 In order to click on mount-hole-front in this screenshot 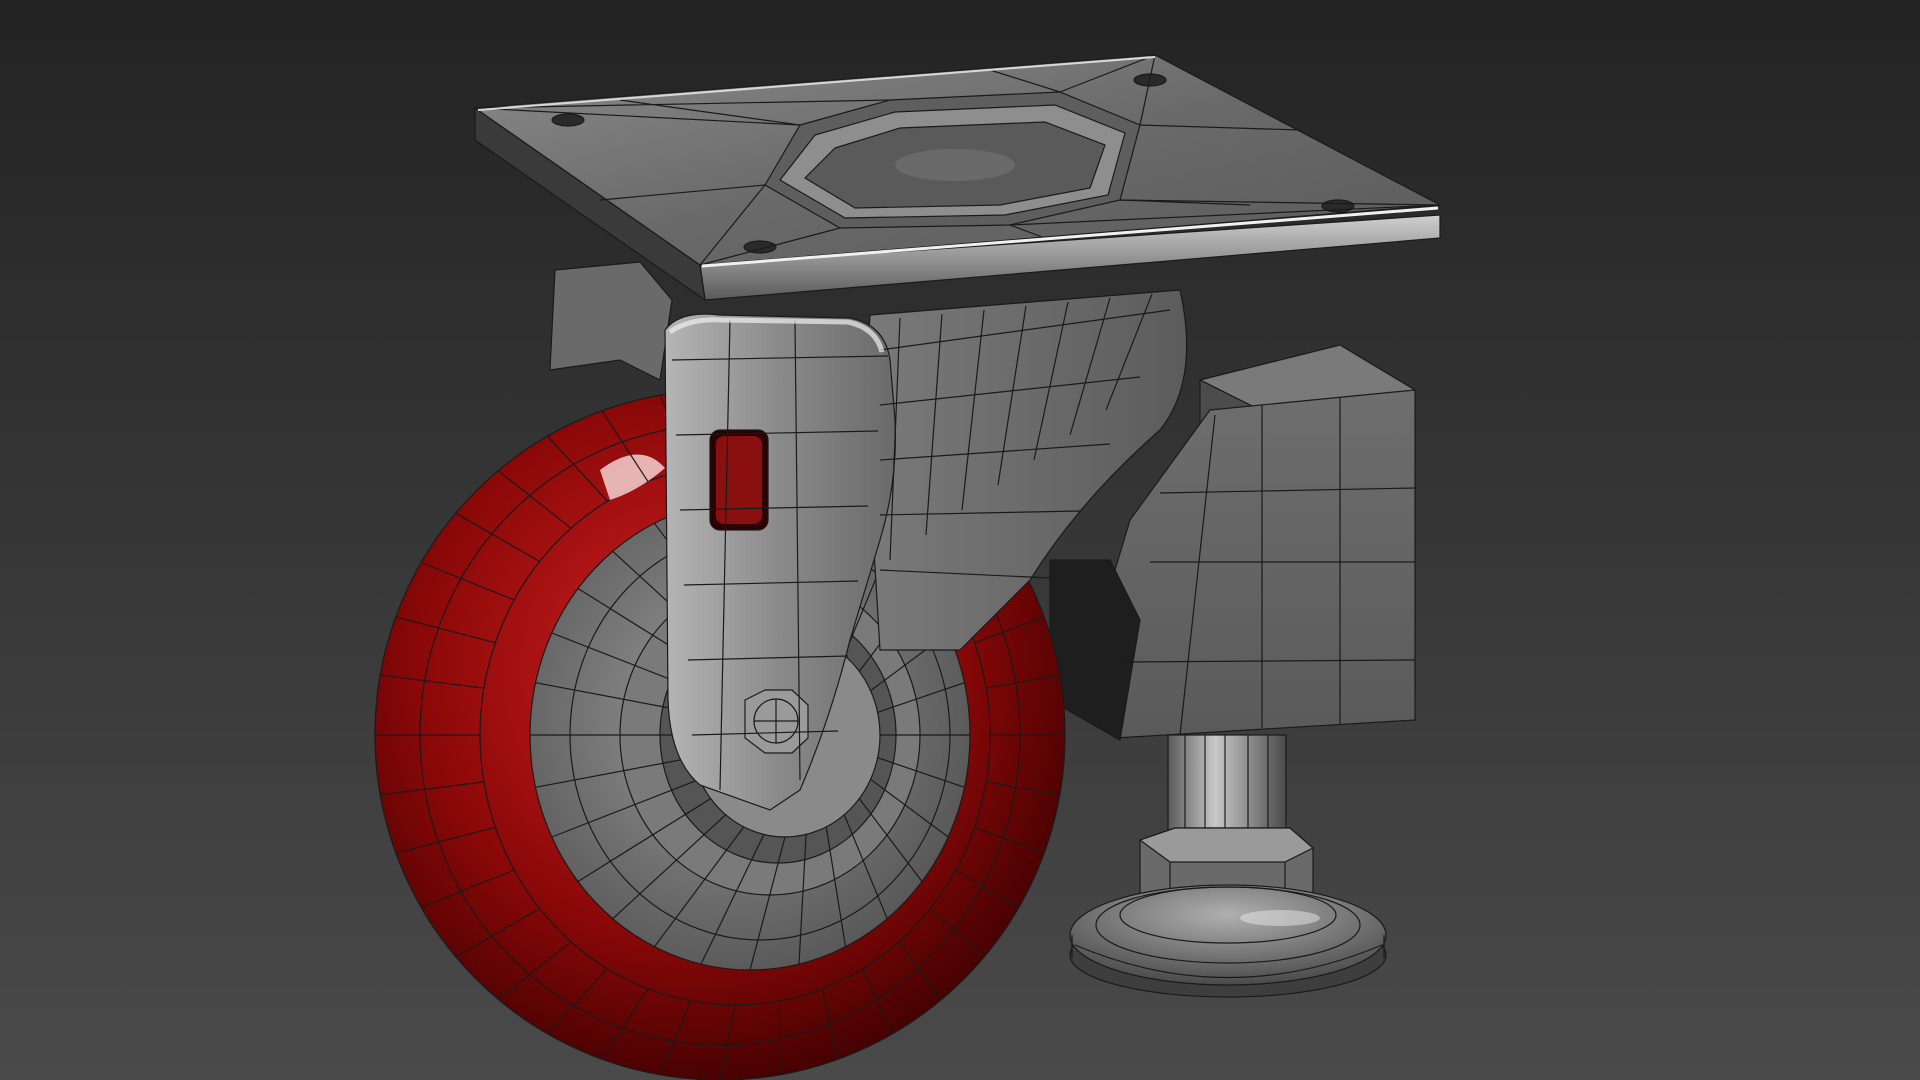, I will do `click(760, 247)`.